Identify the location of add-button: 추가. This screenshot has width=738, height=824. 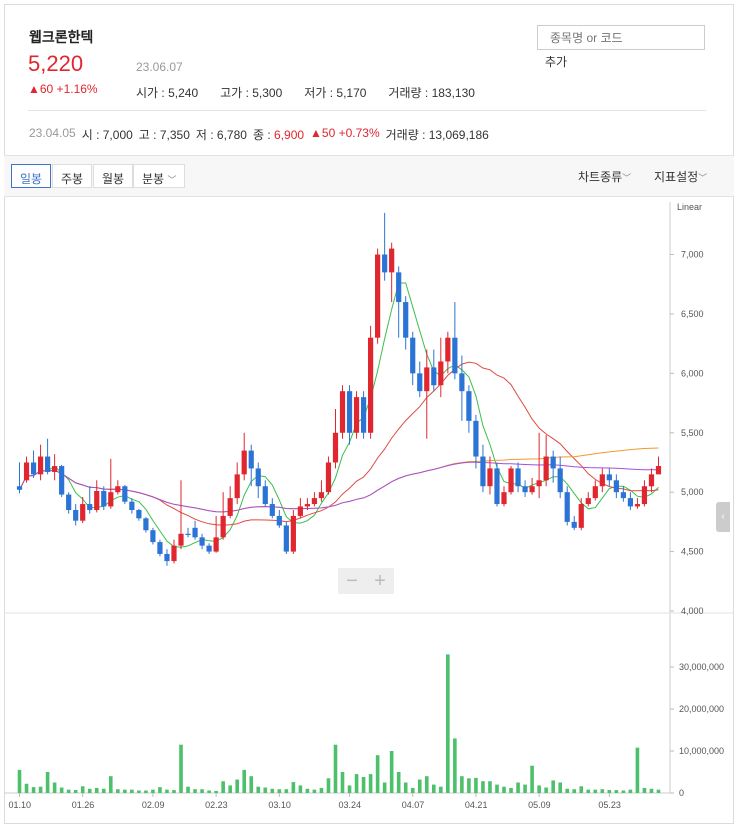
(556, 61).